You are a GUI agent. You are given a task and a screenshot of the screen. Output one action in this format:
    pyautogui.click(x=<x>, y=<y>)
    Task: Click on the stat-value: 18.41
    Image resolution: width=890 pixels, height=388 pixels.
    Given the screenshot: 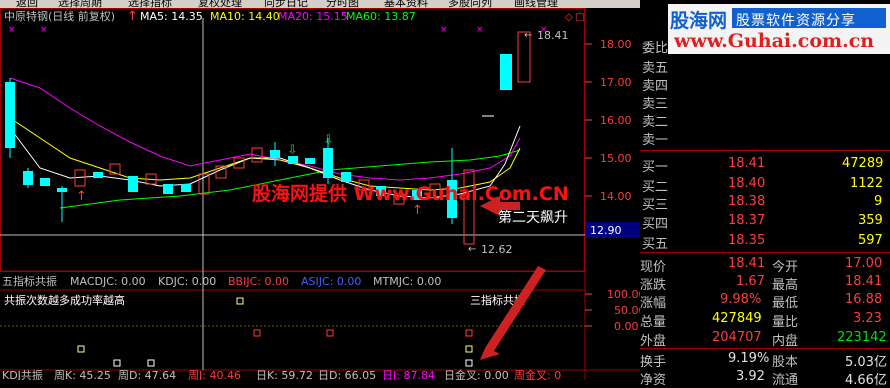 What is the action you would take?
    pyautogui.click(x=747, y=263)
    